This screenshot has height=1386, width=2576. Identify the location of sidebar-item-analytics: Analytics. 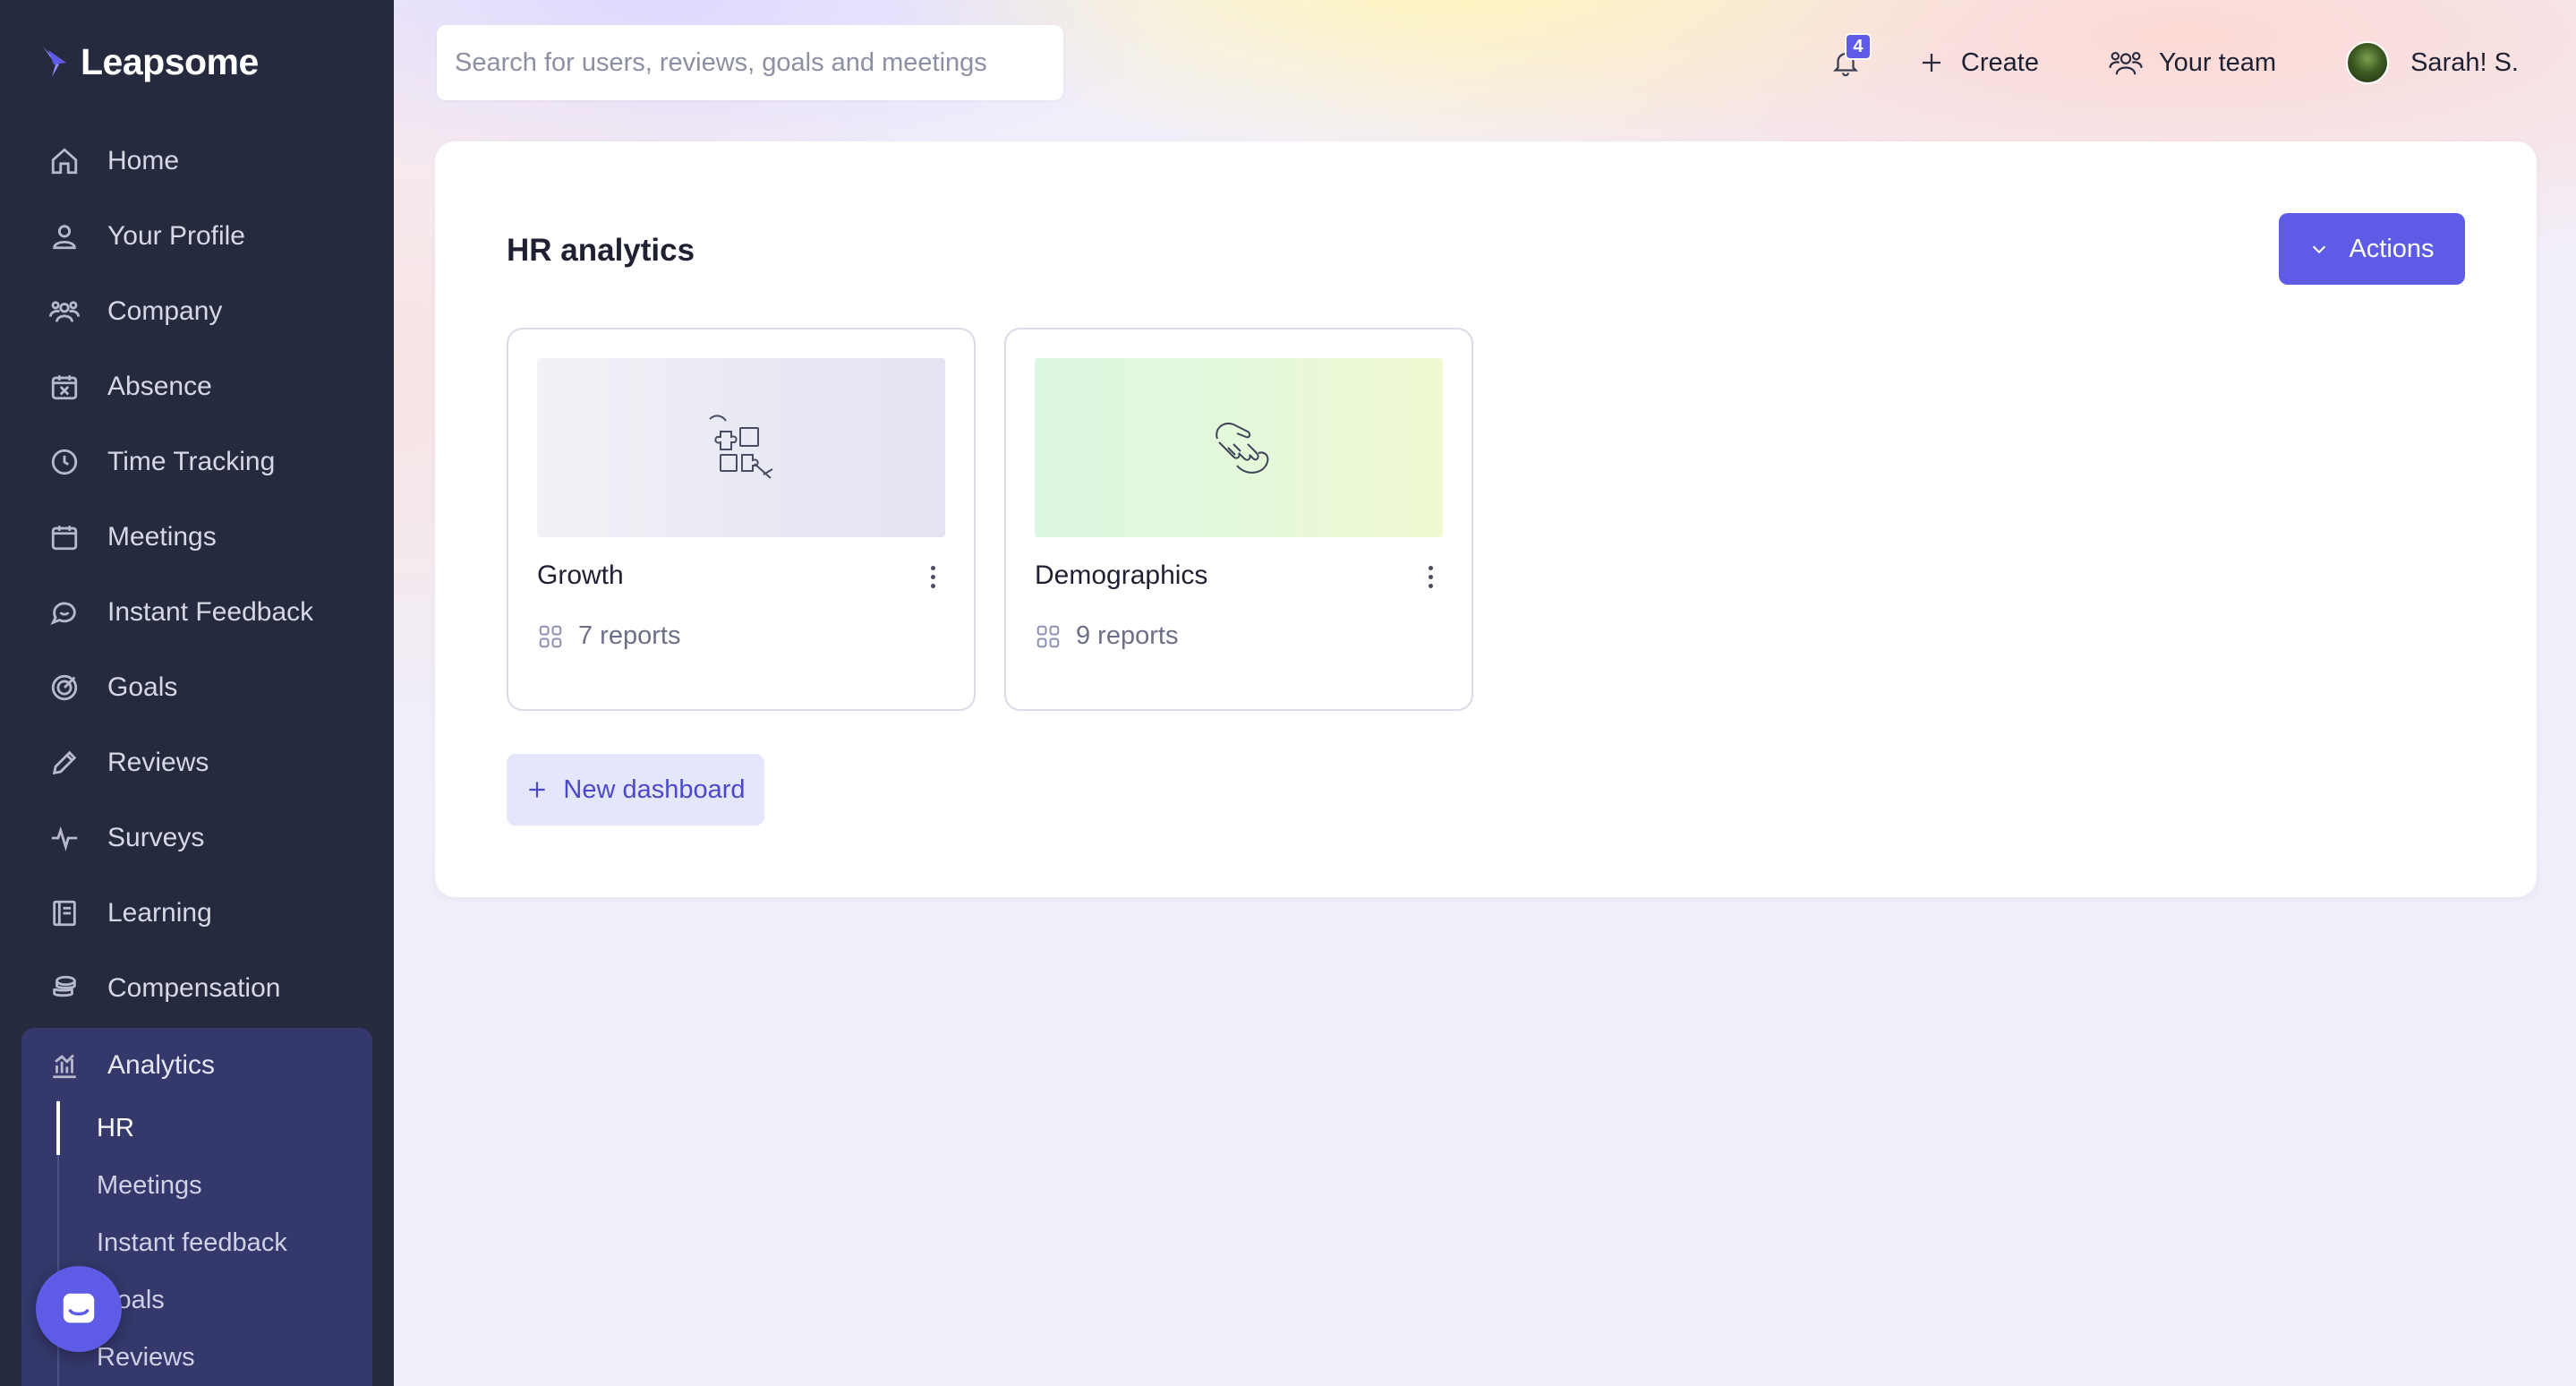
(196, 1065).